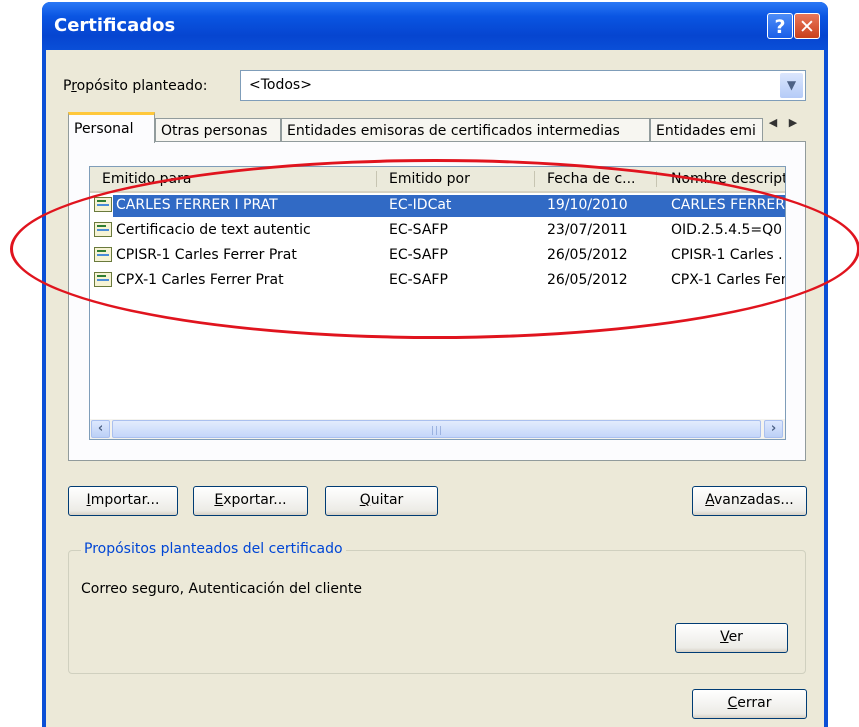  I want to click on column-friendly-name: Nombre descripti, so click(728, 179).